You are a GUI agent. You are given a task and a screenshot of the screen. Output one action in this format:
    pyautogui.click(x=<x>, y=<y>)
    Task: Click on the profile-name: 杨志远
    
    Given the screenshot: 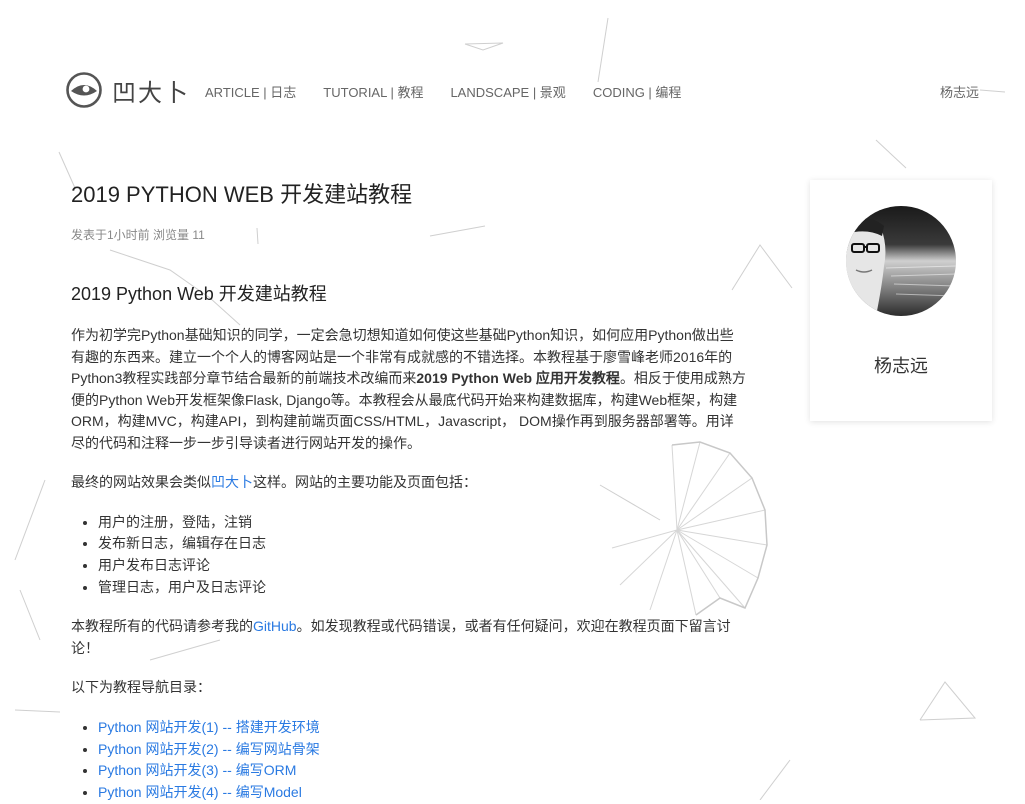 What is the action you would take?
    pyautogui.click(x=901, y=366)
    